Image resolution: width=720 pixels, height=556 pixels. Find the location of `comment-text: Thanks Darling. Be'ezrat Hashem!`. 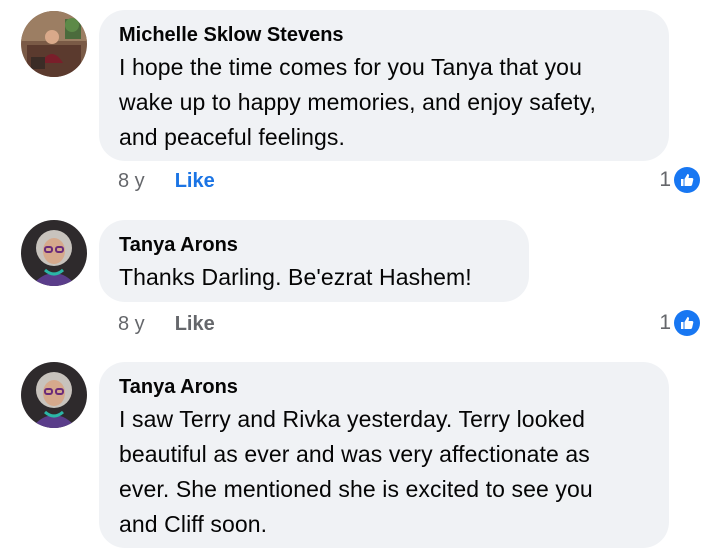

comment-text: Thanks Darling. Be'ezrat Hashem! is located at coordinates (295, 277).